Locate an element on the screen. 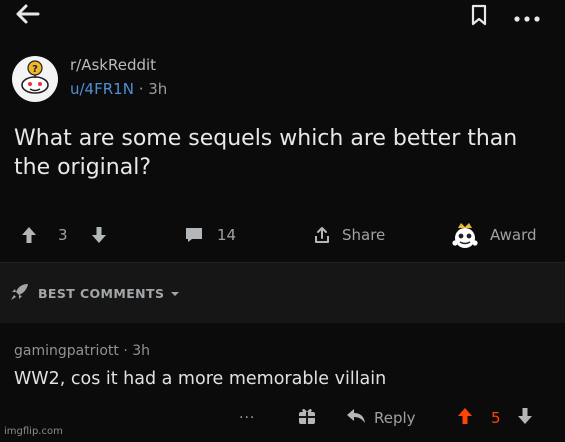  reply-button: Reply is located at coordinates (381, 418).